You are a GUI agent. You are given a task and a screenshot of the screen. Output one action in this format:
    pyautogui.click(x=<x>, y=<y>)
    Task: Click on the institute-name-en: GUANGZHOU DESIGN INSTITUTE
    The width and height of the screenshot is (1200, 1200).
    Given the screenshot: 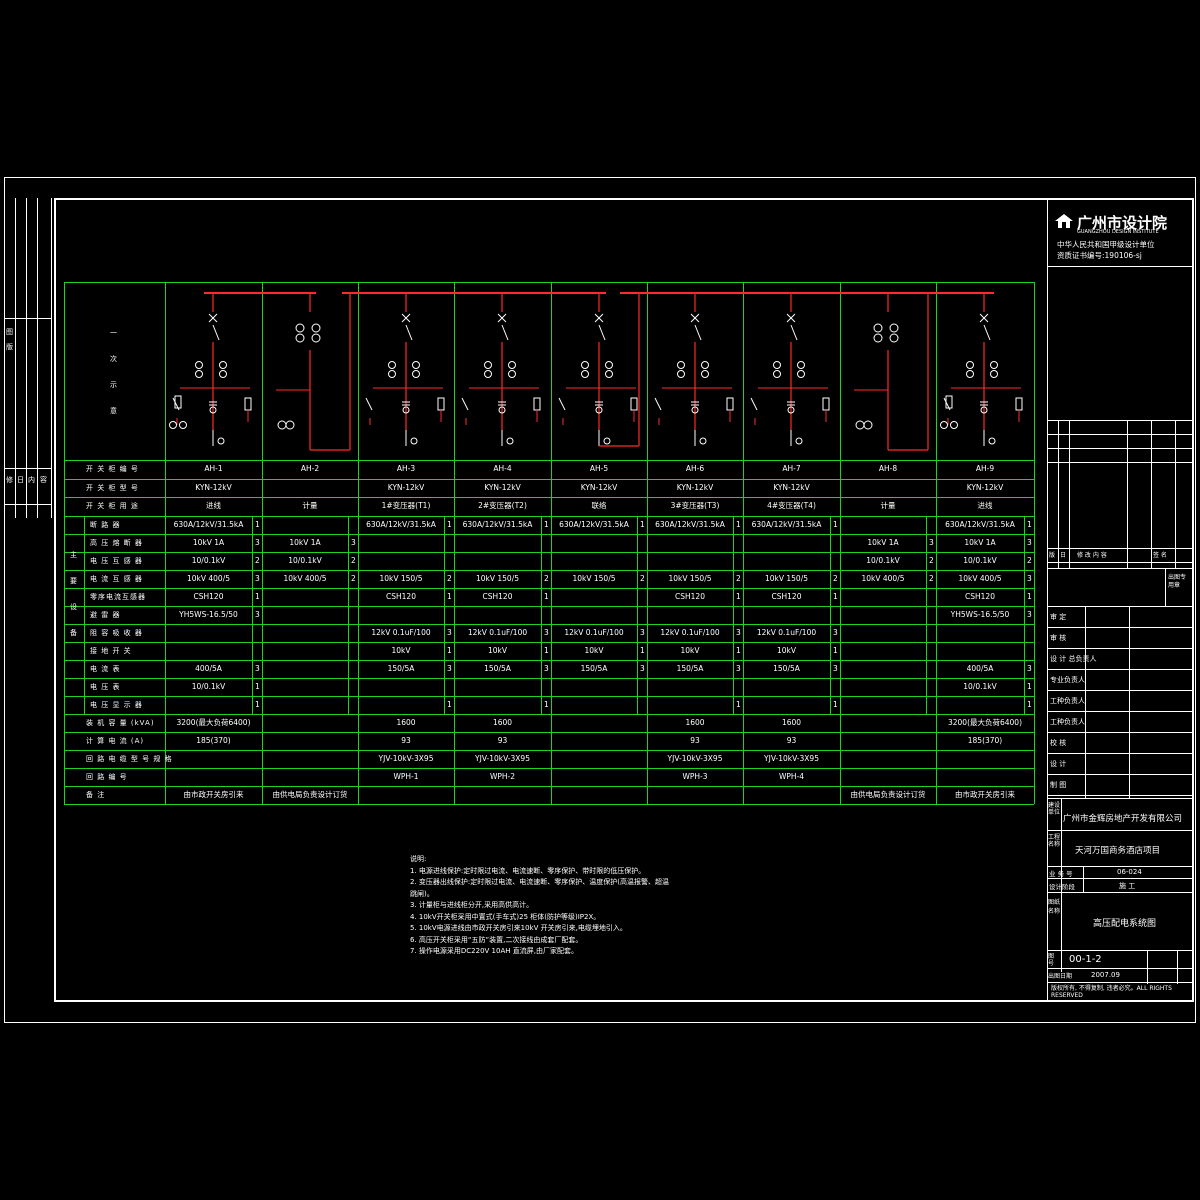 What is the action you would take?
    pyautogui.click(x=1118, y=232)
    